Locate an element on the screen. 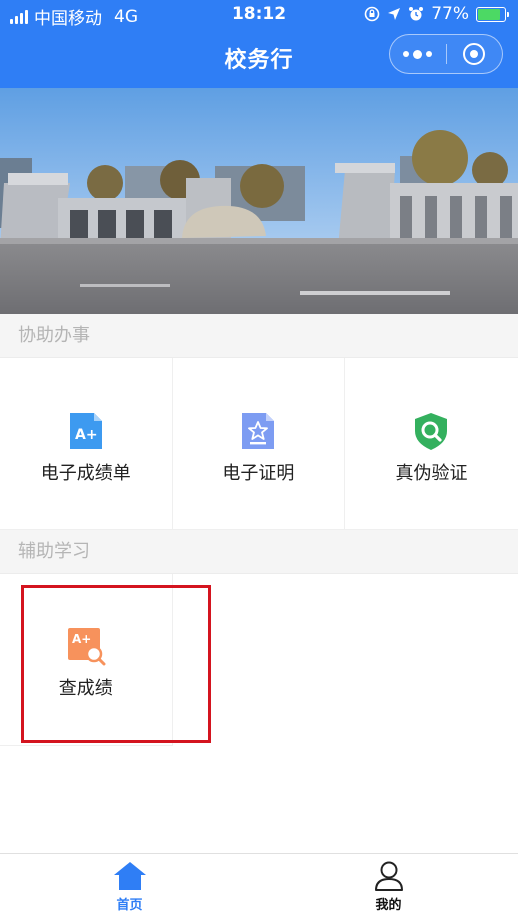 The height and width of the screenshot is (920, 518). status-right: 77% is located at coordinates (436, 14).